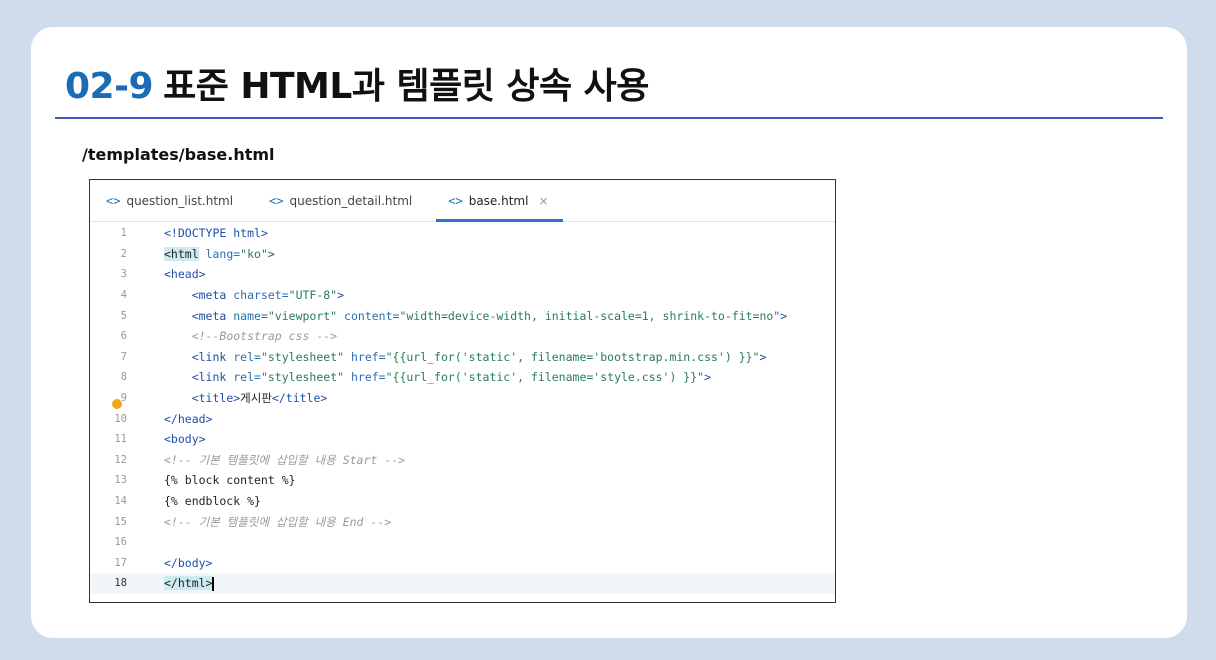  I want to click on code-line: 2 <html lang="ko">, so click(462, 254).